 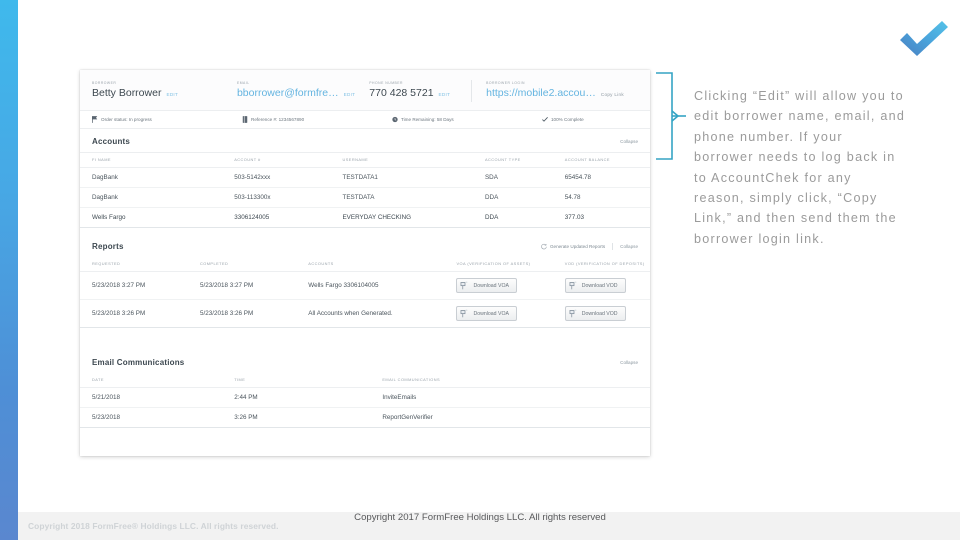 What do you see at coordinates (137, 285) in the screenshot?
I see `cell-requested: 5/23/2018 3:27 PM` at bounding box center [137, 285].